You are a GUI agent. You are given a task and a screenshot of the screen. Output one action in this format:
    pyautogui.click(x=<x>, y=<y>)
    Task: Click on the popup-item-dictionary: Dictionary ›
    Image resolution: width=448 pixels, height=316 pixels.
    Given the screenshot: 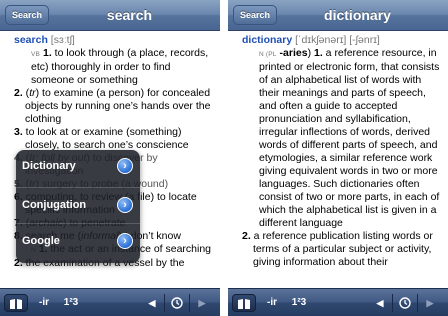 What is the action you would take?
    pyautogui.click(x=78, y=166)
    